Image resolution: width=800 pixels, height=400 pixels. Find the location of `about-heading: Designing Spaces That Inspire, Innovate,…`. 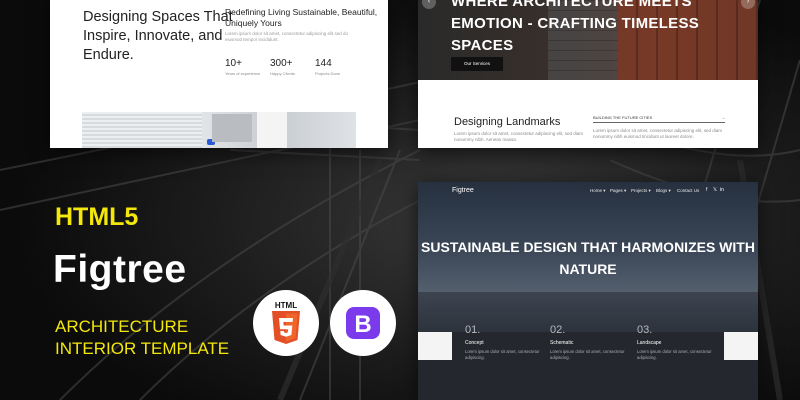

about-heading: Designing Spaces That Inspire, Innovate,… is located at coordinates (158, 36).